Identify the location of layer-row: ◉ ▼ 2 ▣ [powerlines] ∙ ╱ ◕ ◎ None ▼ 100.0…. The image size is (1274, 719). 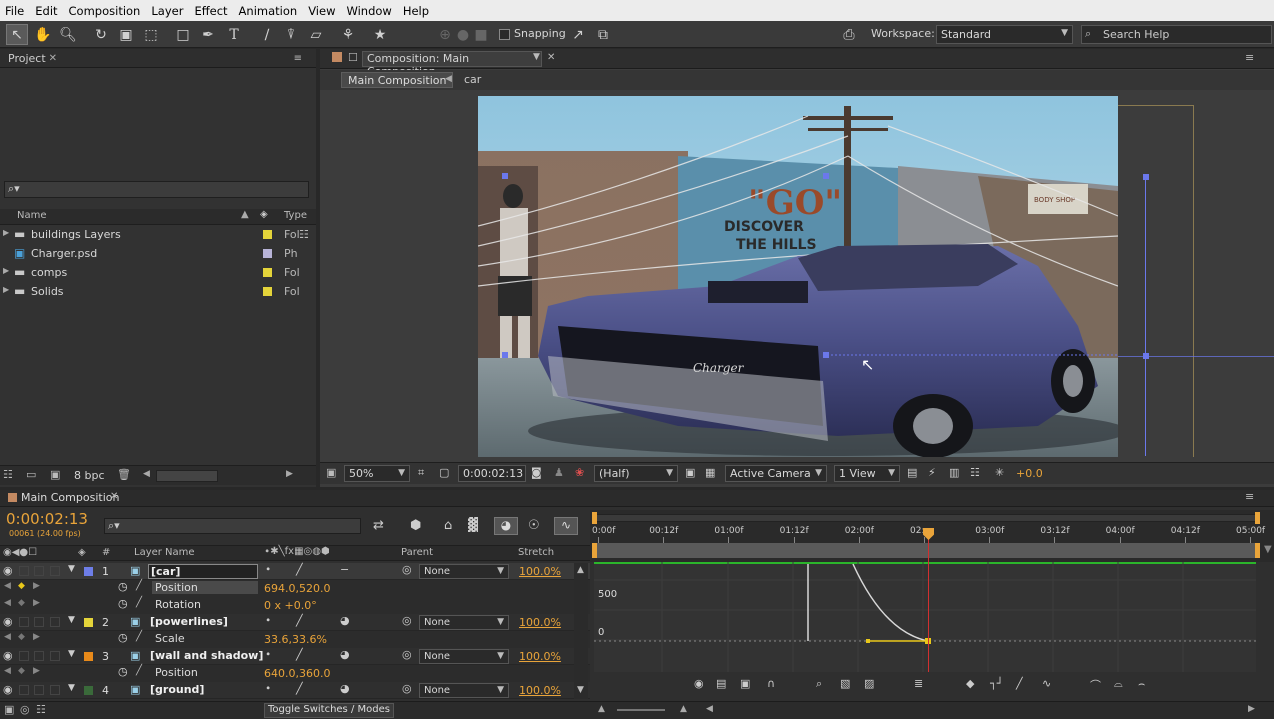
(295, 622).